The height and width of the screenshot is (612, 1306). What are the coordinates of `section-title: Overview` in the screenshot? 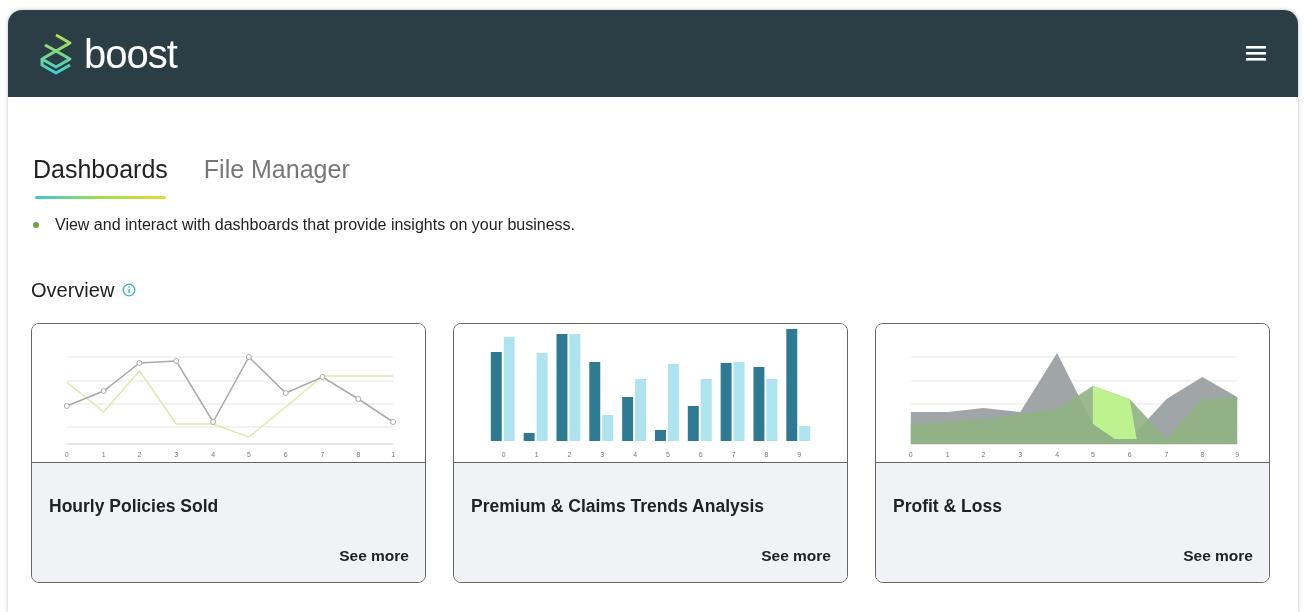 It's located at (73, 290).